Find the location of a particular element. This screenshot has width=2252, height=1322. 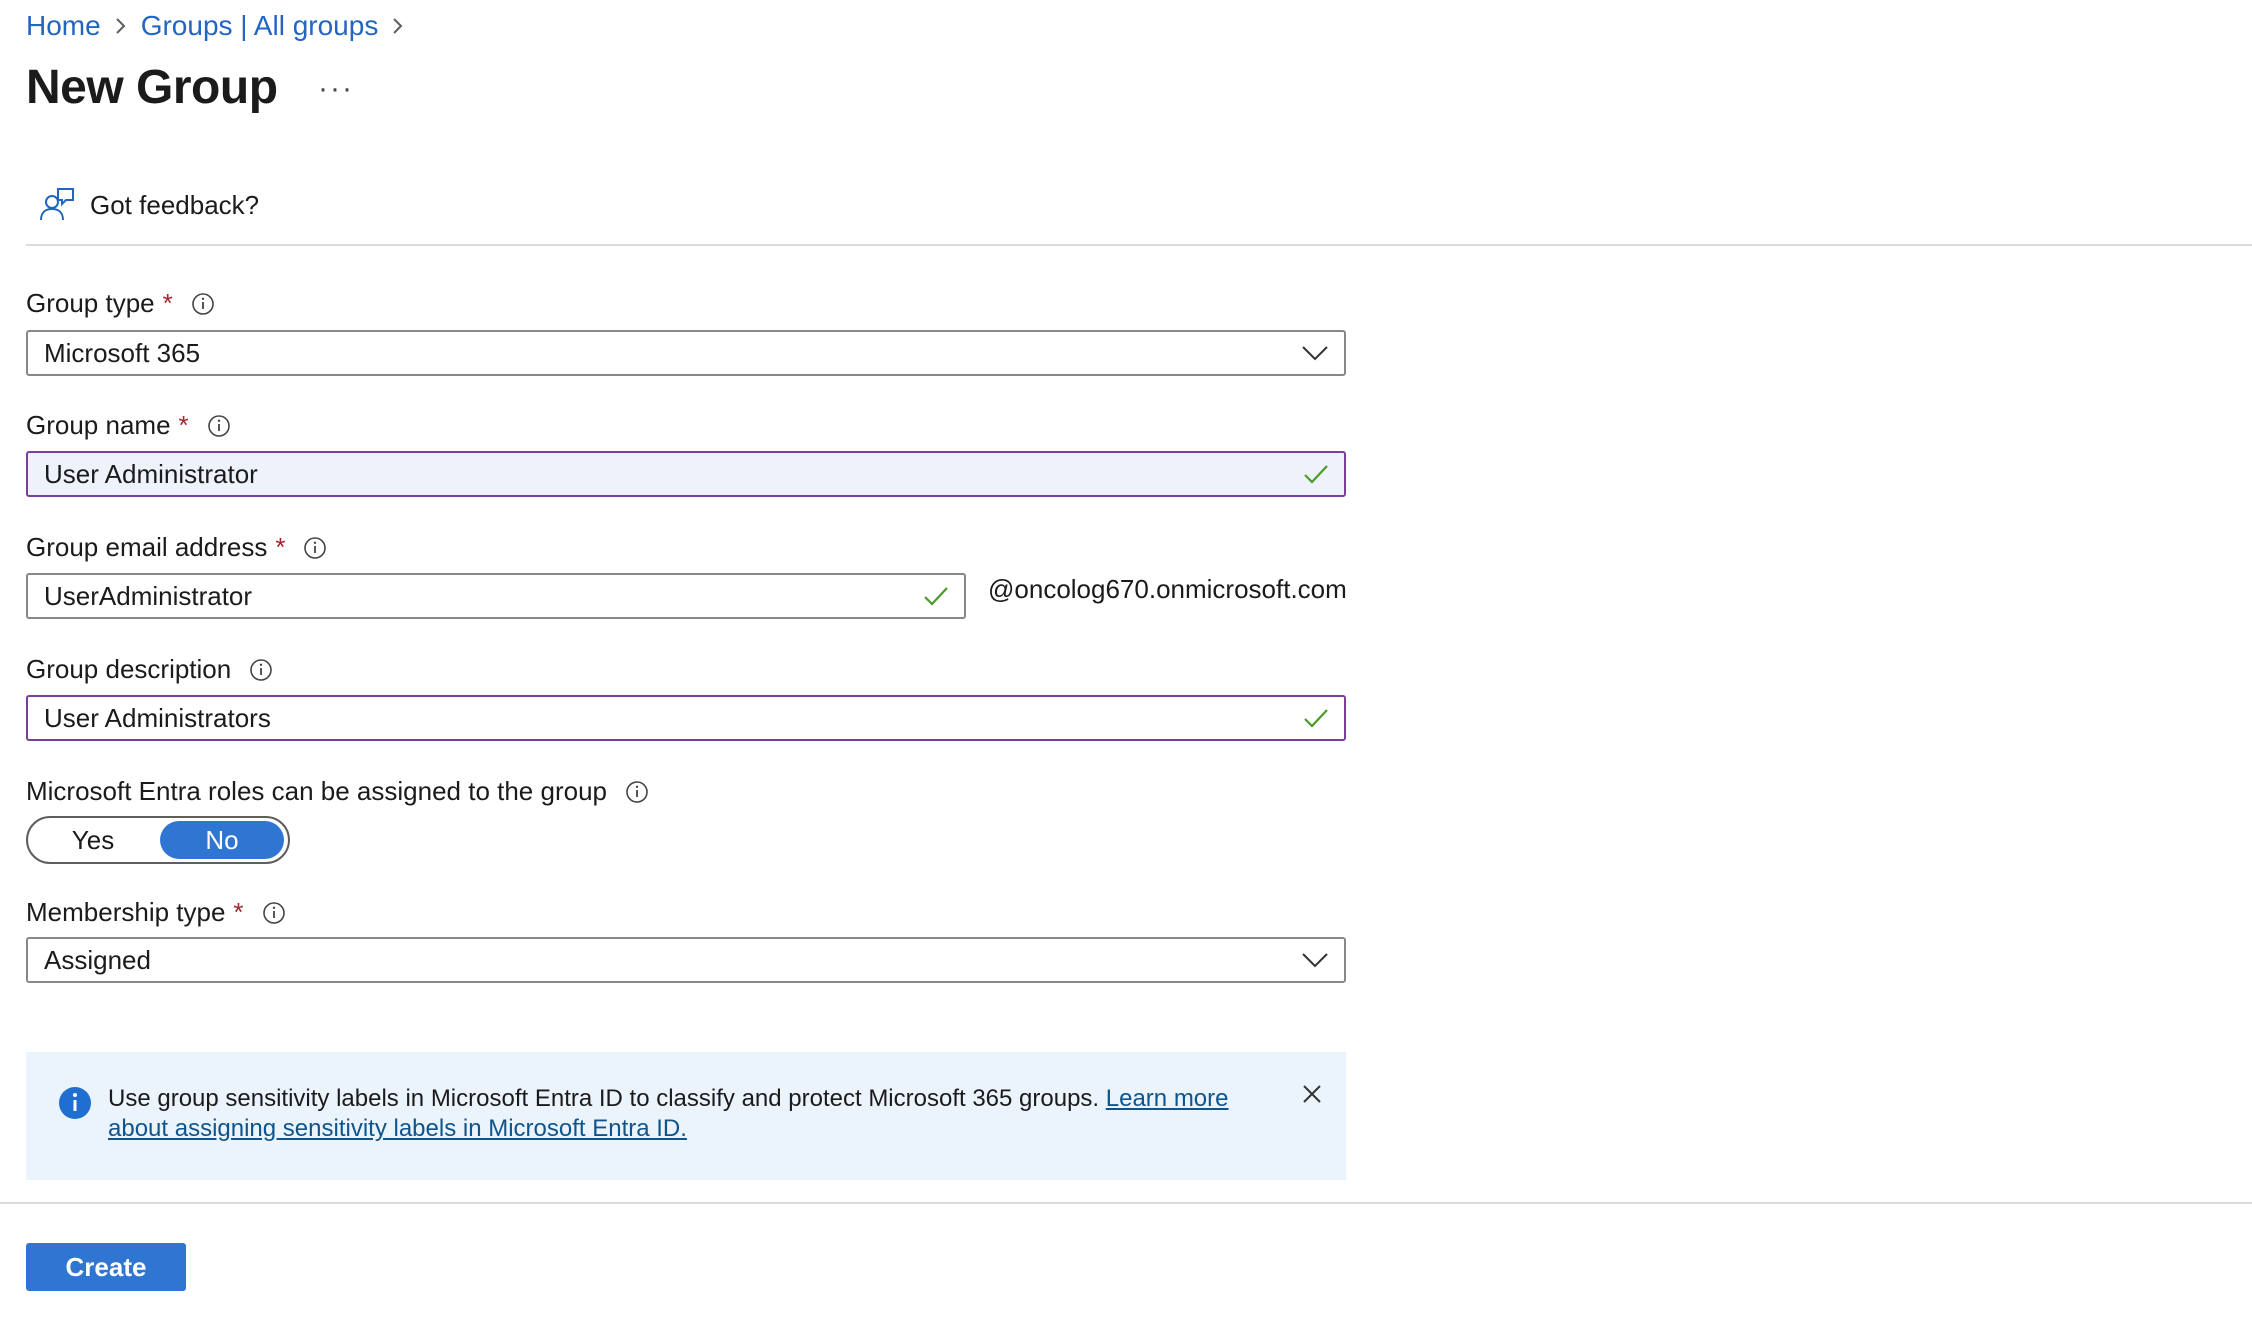

membership-type-label: Membership type * is located at coordinates (156, 912).